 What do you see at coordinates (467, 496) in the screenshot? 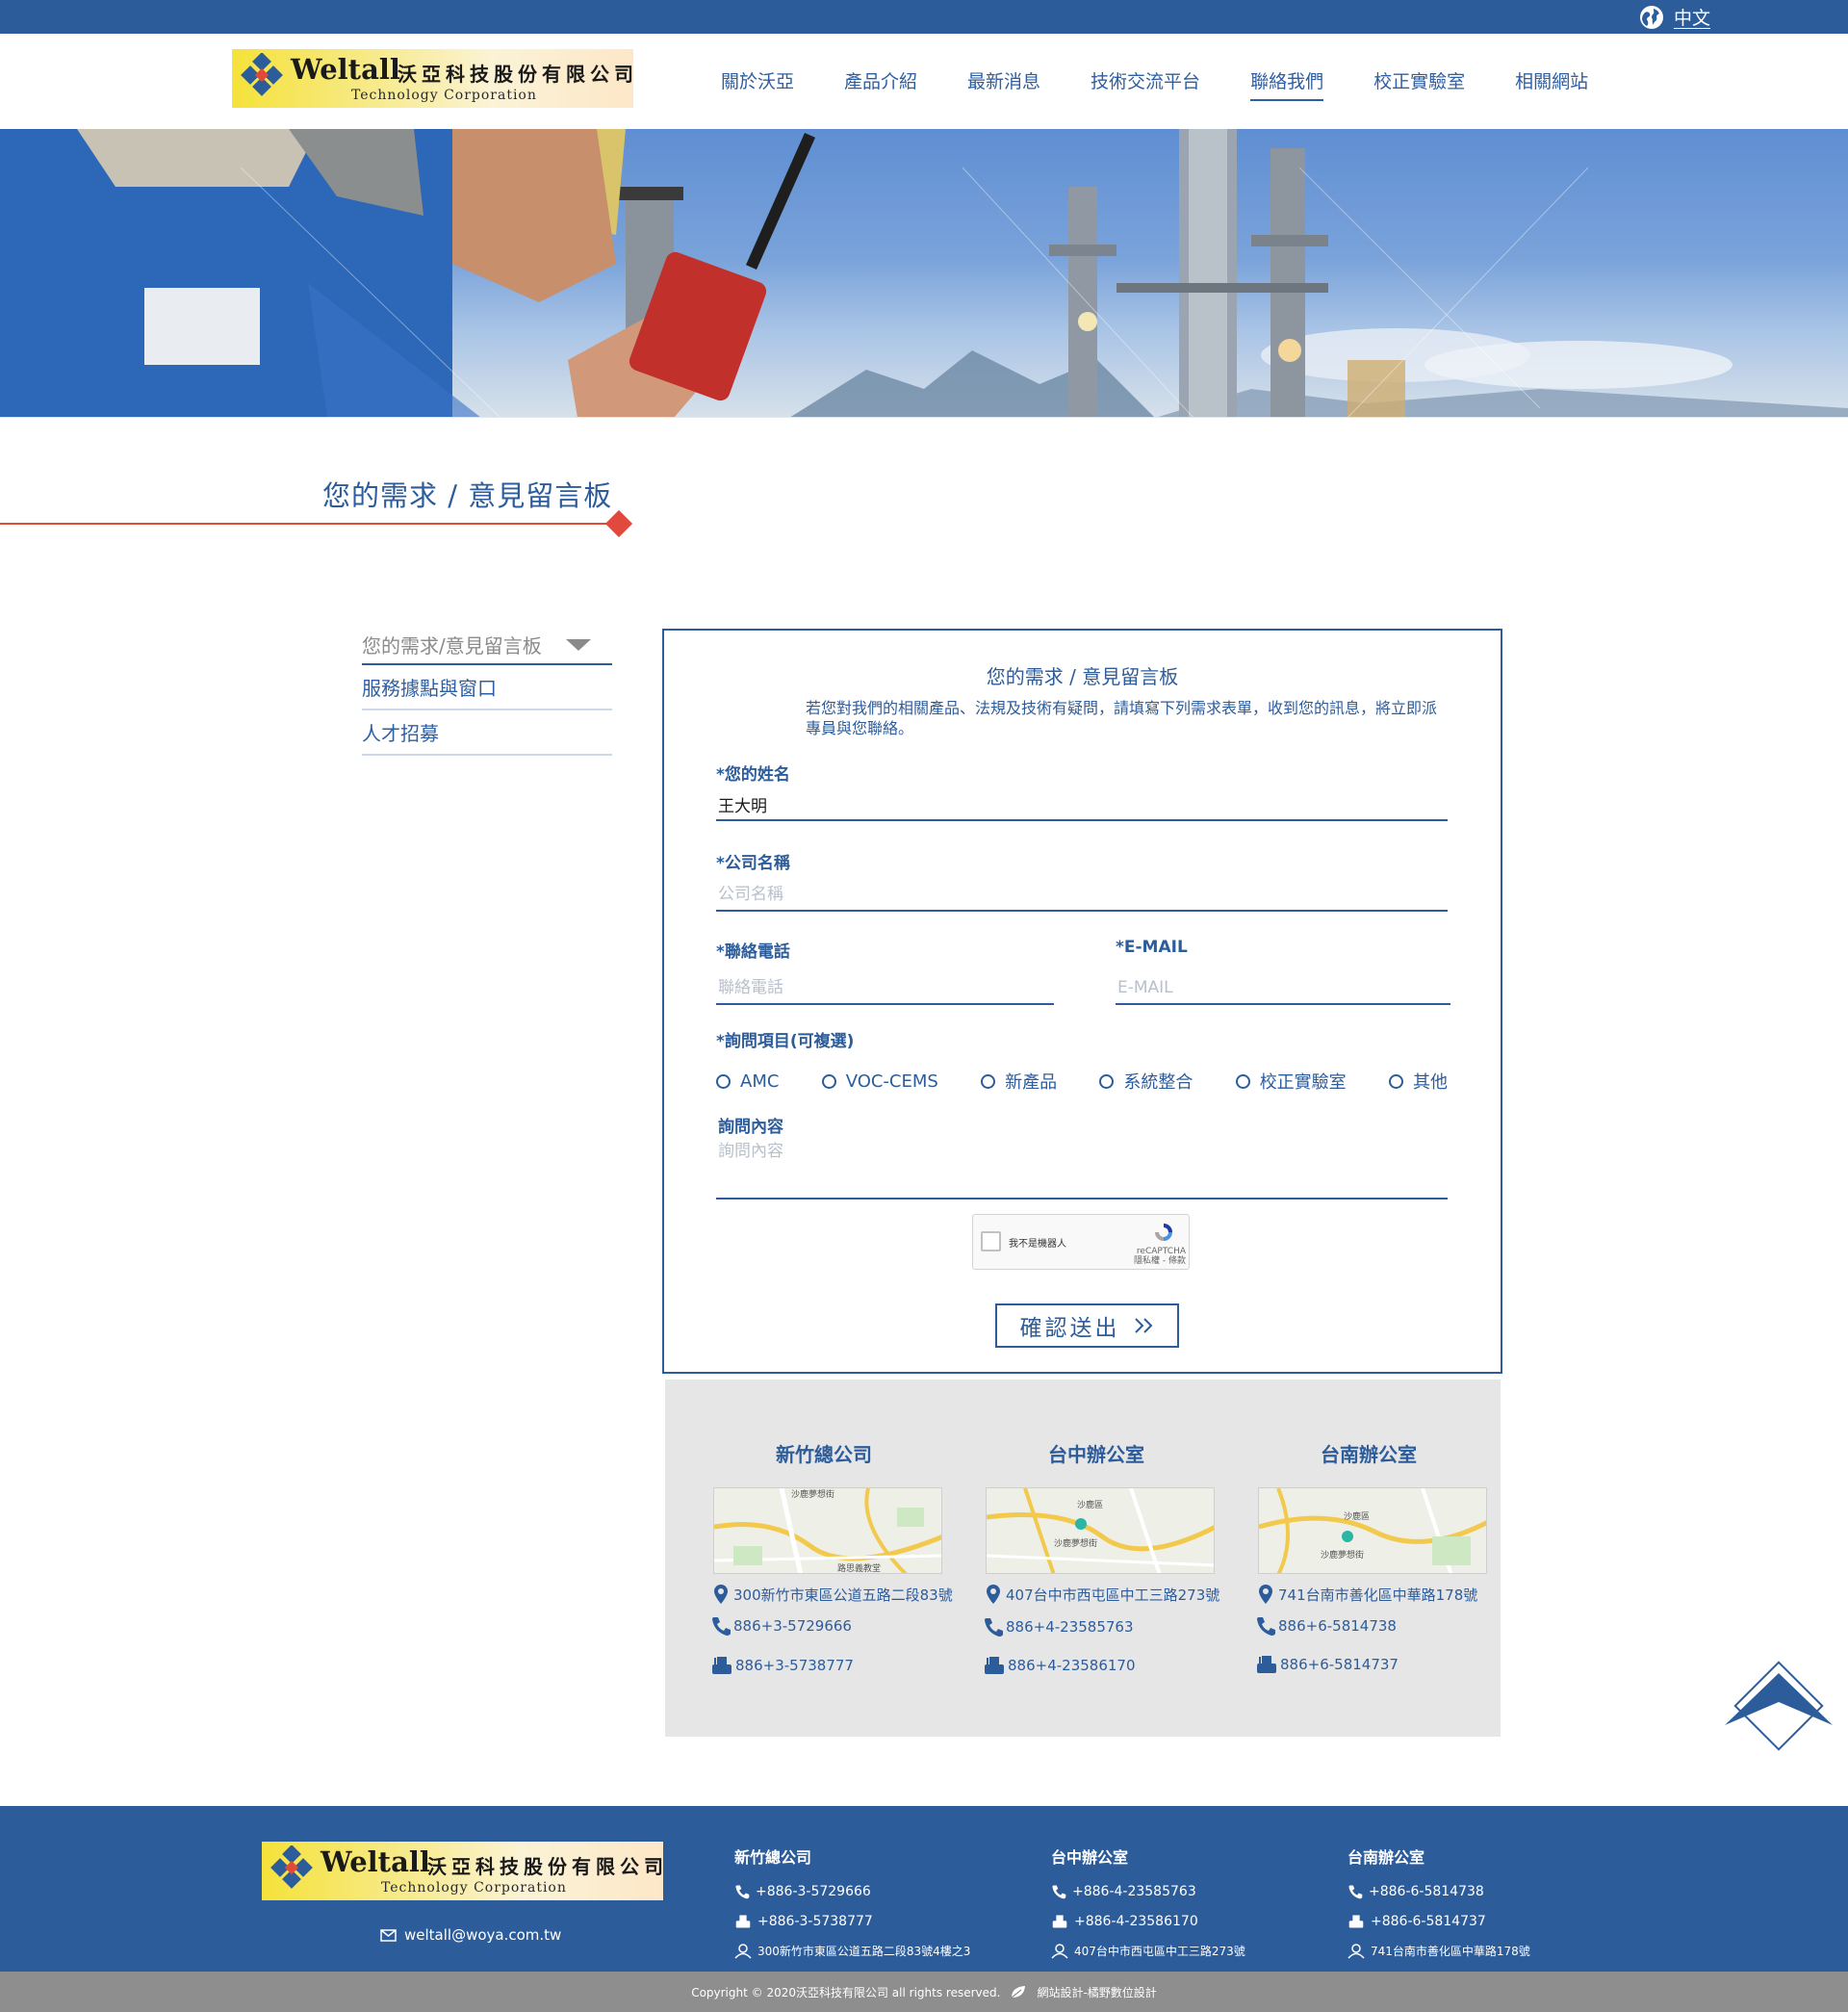
I see `page-title: 您的需求 / 意見留言板` at bounding box center [467, 496].